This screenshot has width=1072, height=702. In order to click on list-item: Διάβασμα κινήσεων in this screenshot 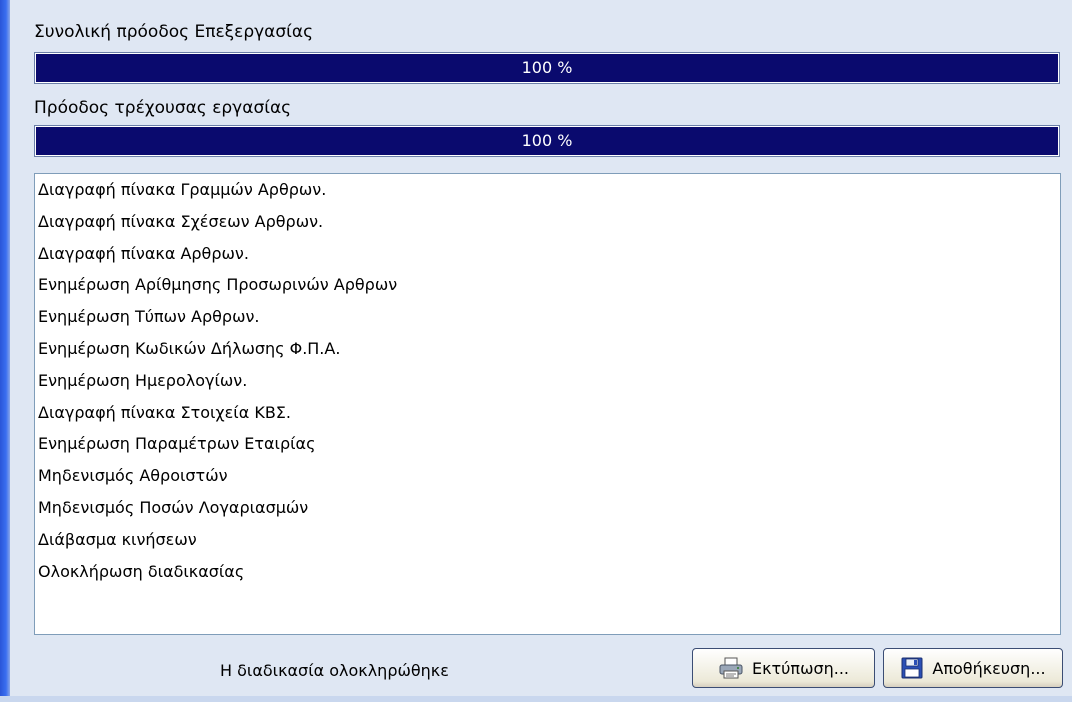, I will do `click(117, 539)`.